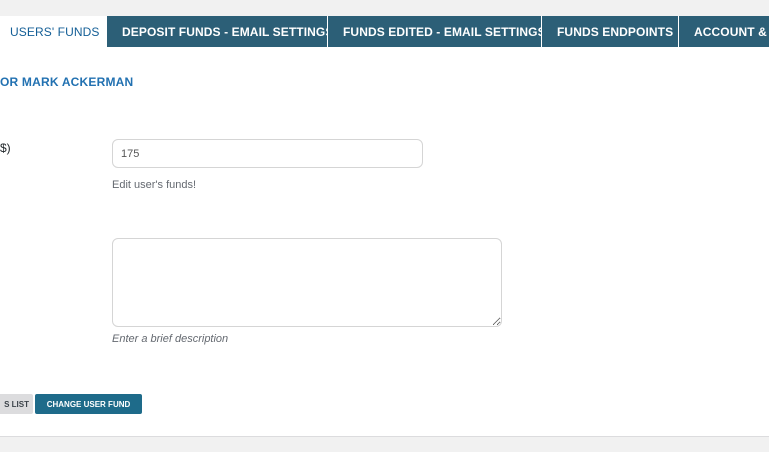  Describe the element at coordinates (723, 31) in the screenshot. I see `tab-account: Account & P` at that location.